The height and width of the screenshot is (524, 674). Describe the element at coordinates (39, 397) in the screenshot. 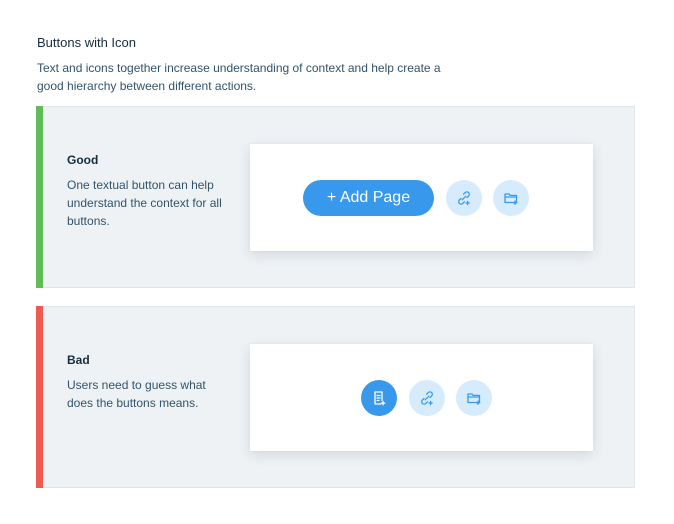

I see `bad-accent-bar` at that location.